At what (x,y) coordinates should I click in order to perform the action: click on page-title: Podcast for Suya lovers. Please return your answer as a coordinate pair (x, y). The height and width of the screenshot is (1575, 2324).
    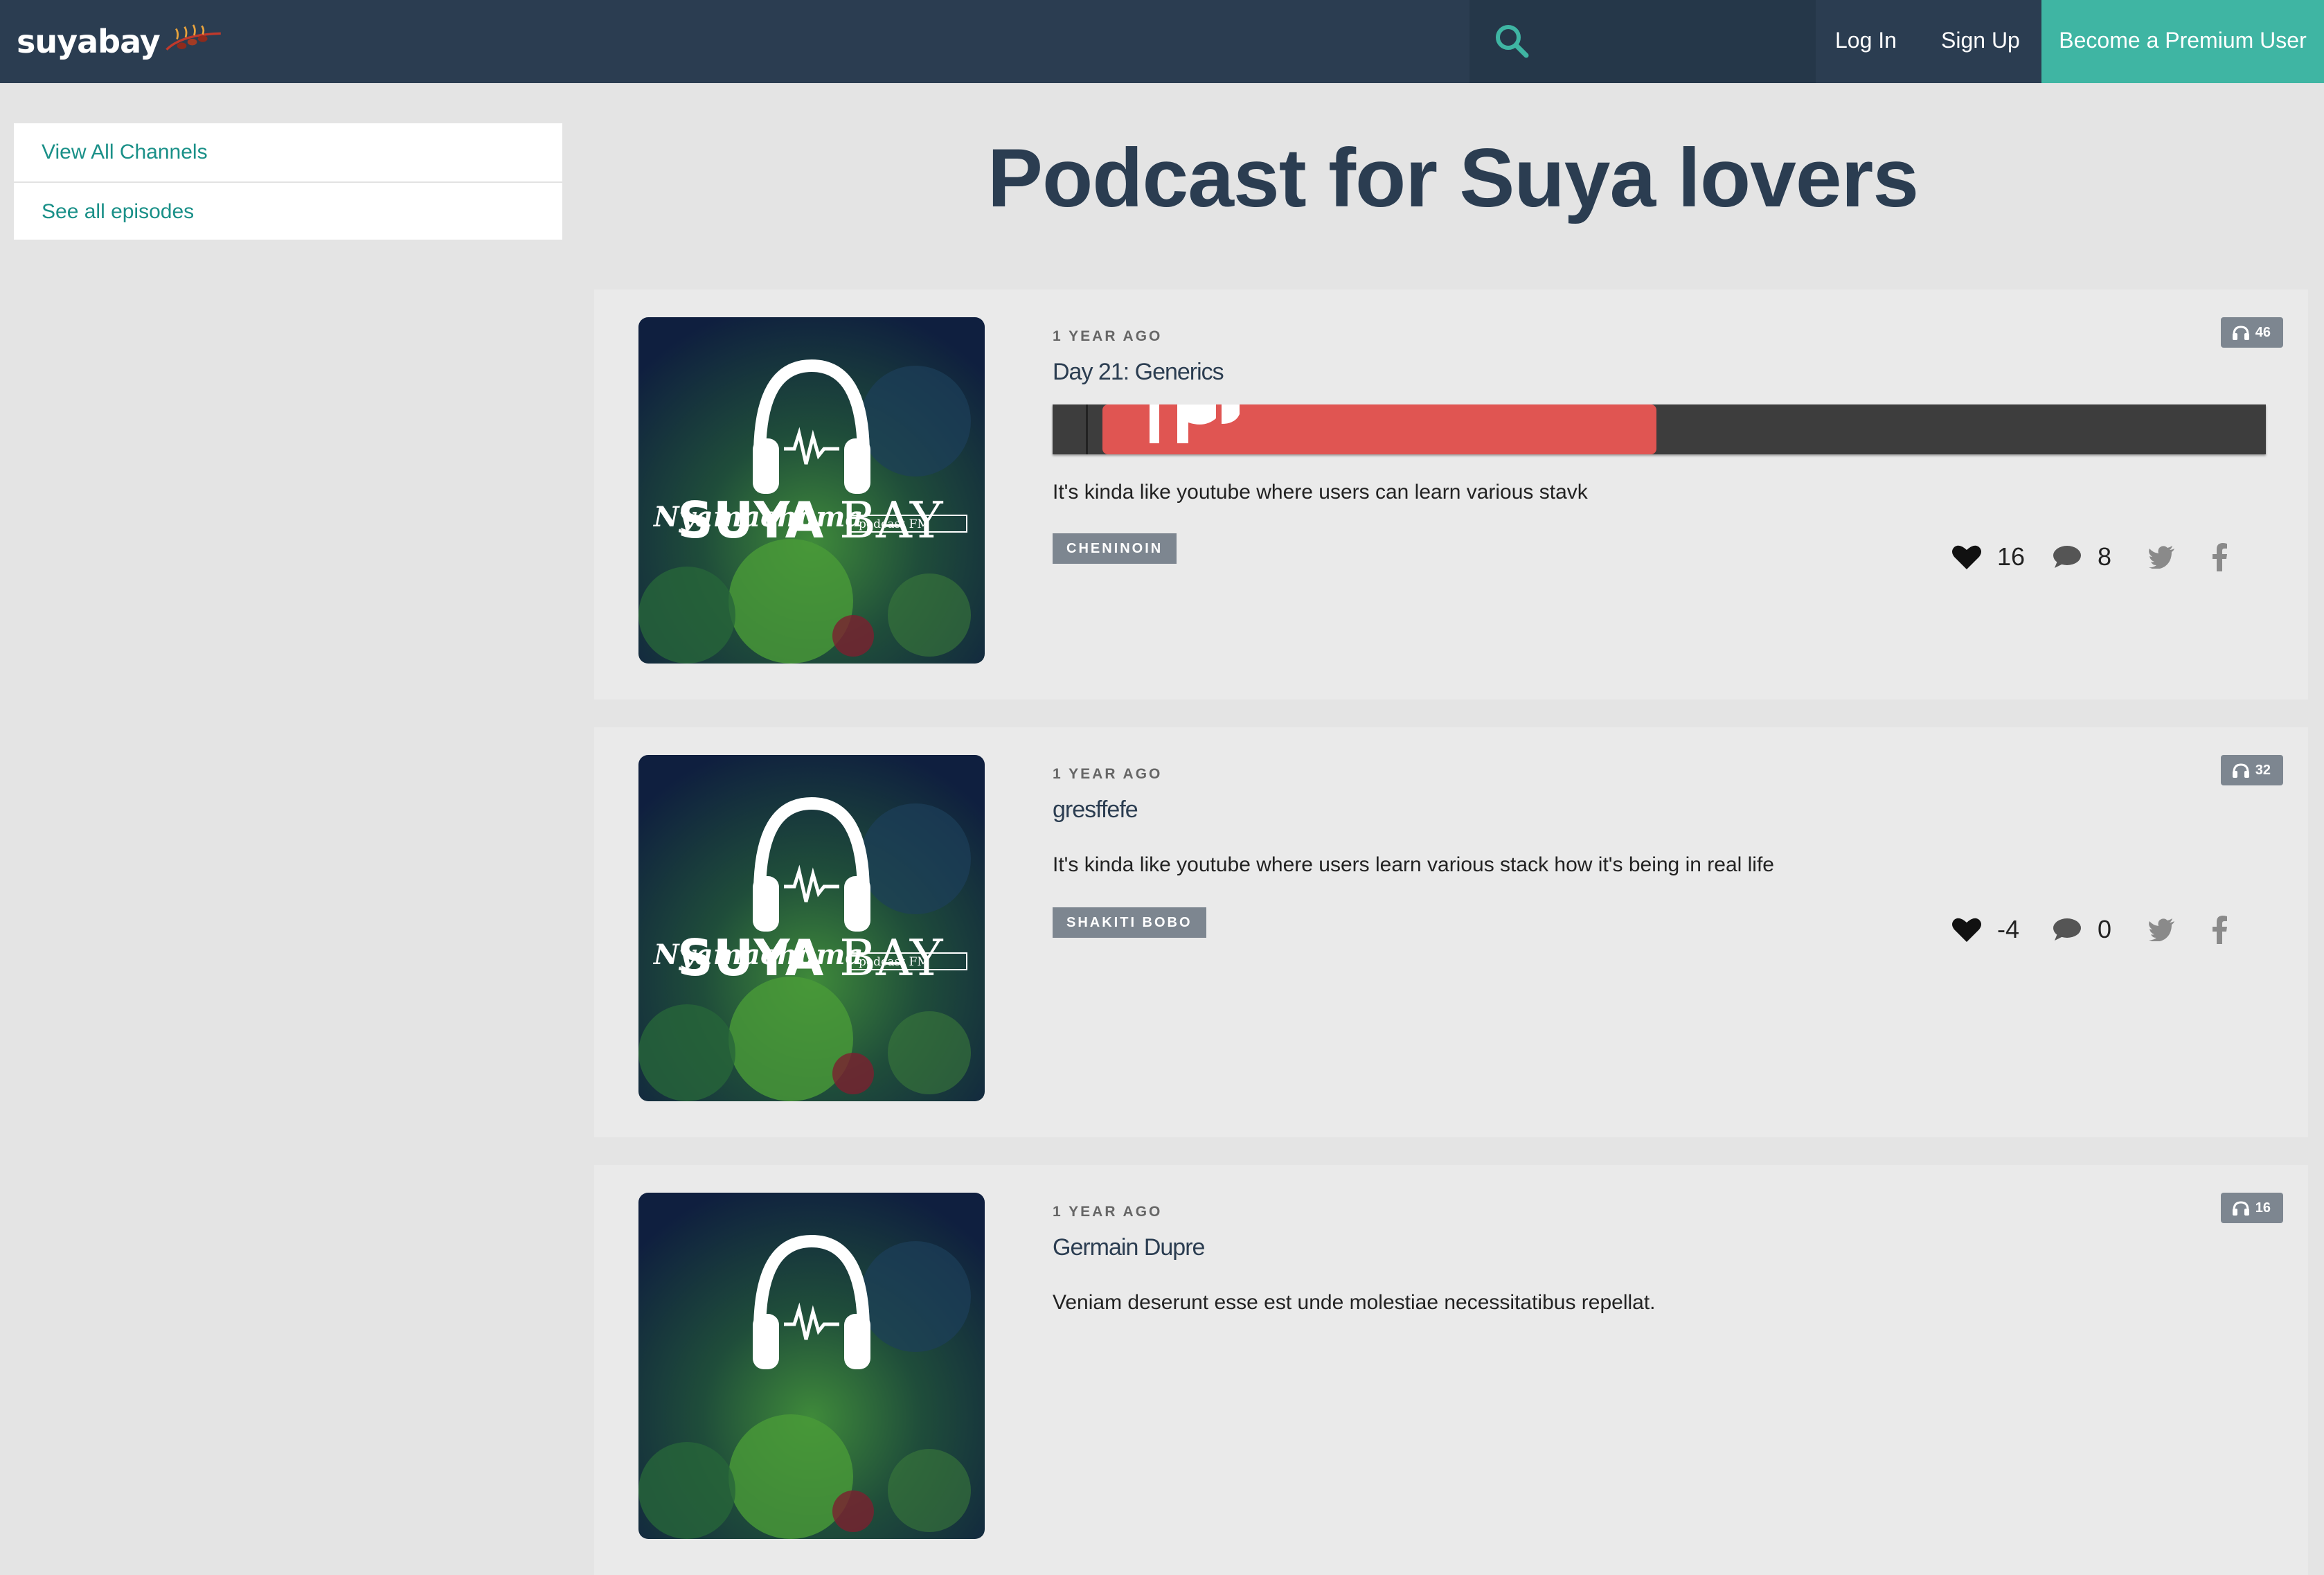
    Looking at the image, I should click on (1453, 178).